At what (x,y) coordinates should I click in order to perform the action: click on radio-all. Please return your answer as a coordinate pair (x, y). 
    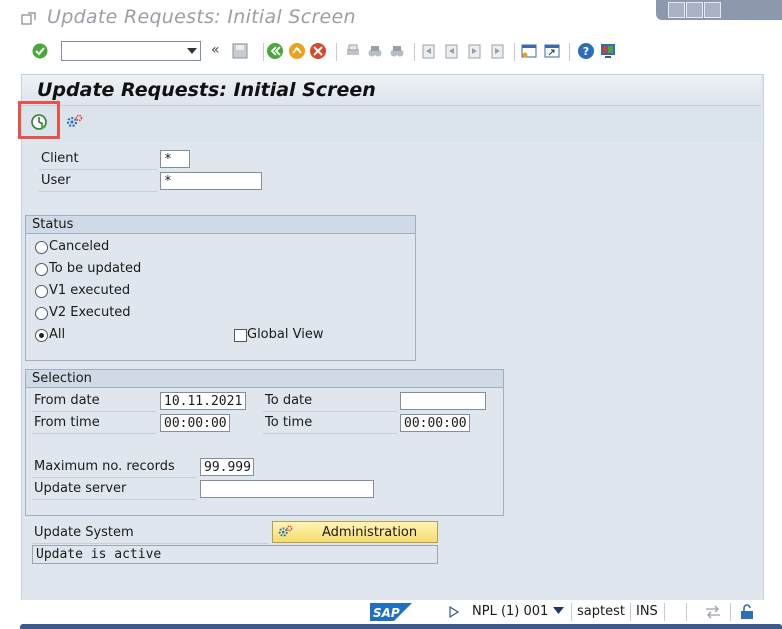
    Looking at the image, I should click on (41, 335).